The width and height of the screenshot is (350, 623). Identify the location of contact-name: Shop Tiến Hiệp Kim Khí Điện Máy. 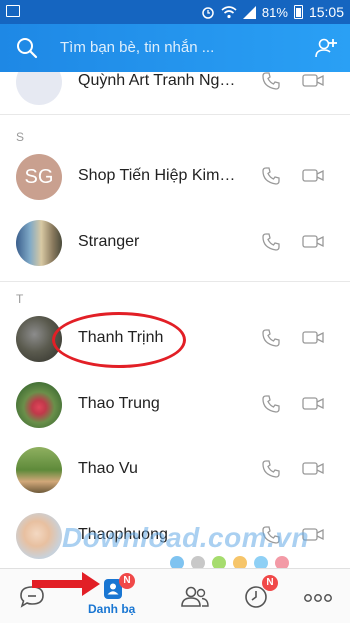
(158, 175).